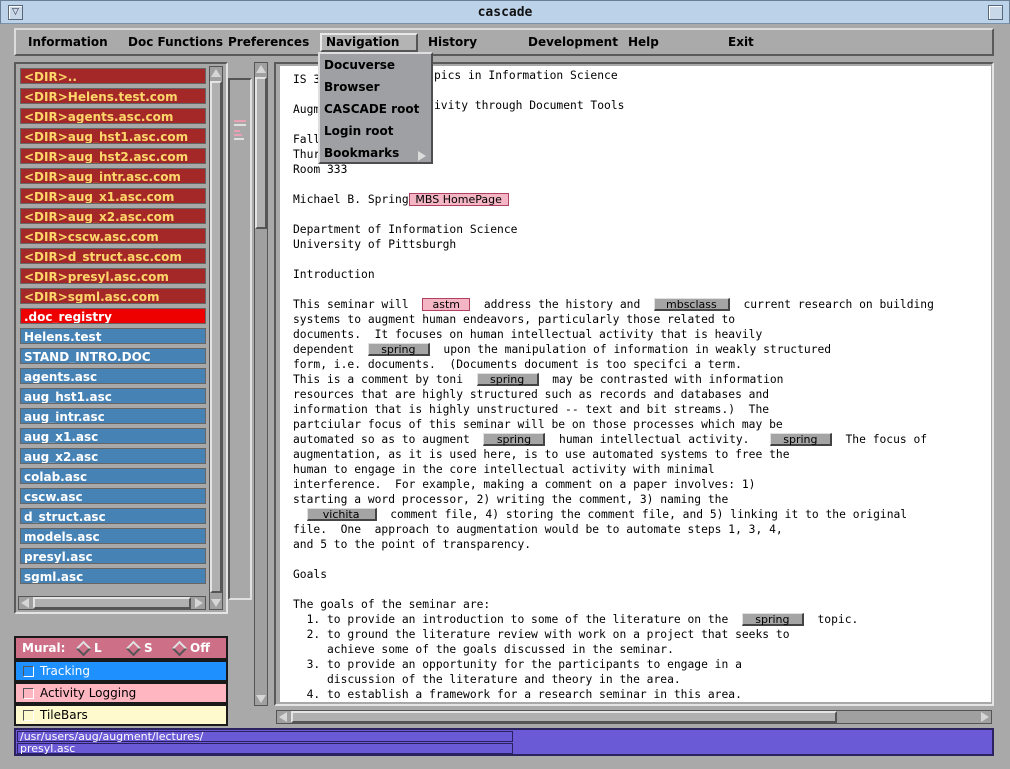 The height and width of the screenshot is (769, 1010). I want to click on document-item: cscw.asc, so click(113, 496).